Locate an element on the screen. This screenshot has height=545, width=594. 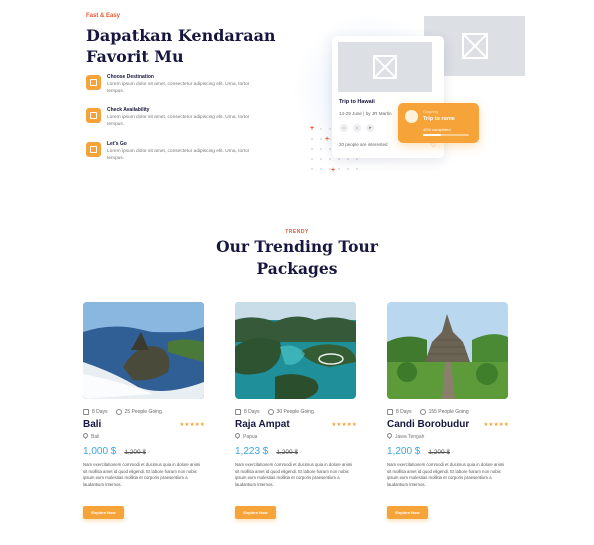
tour-price: 1,223 $ 1,200 $ is located at coordinates (296, 451).